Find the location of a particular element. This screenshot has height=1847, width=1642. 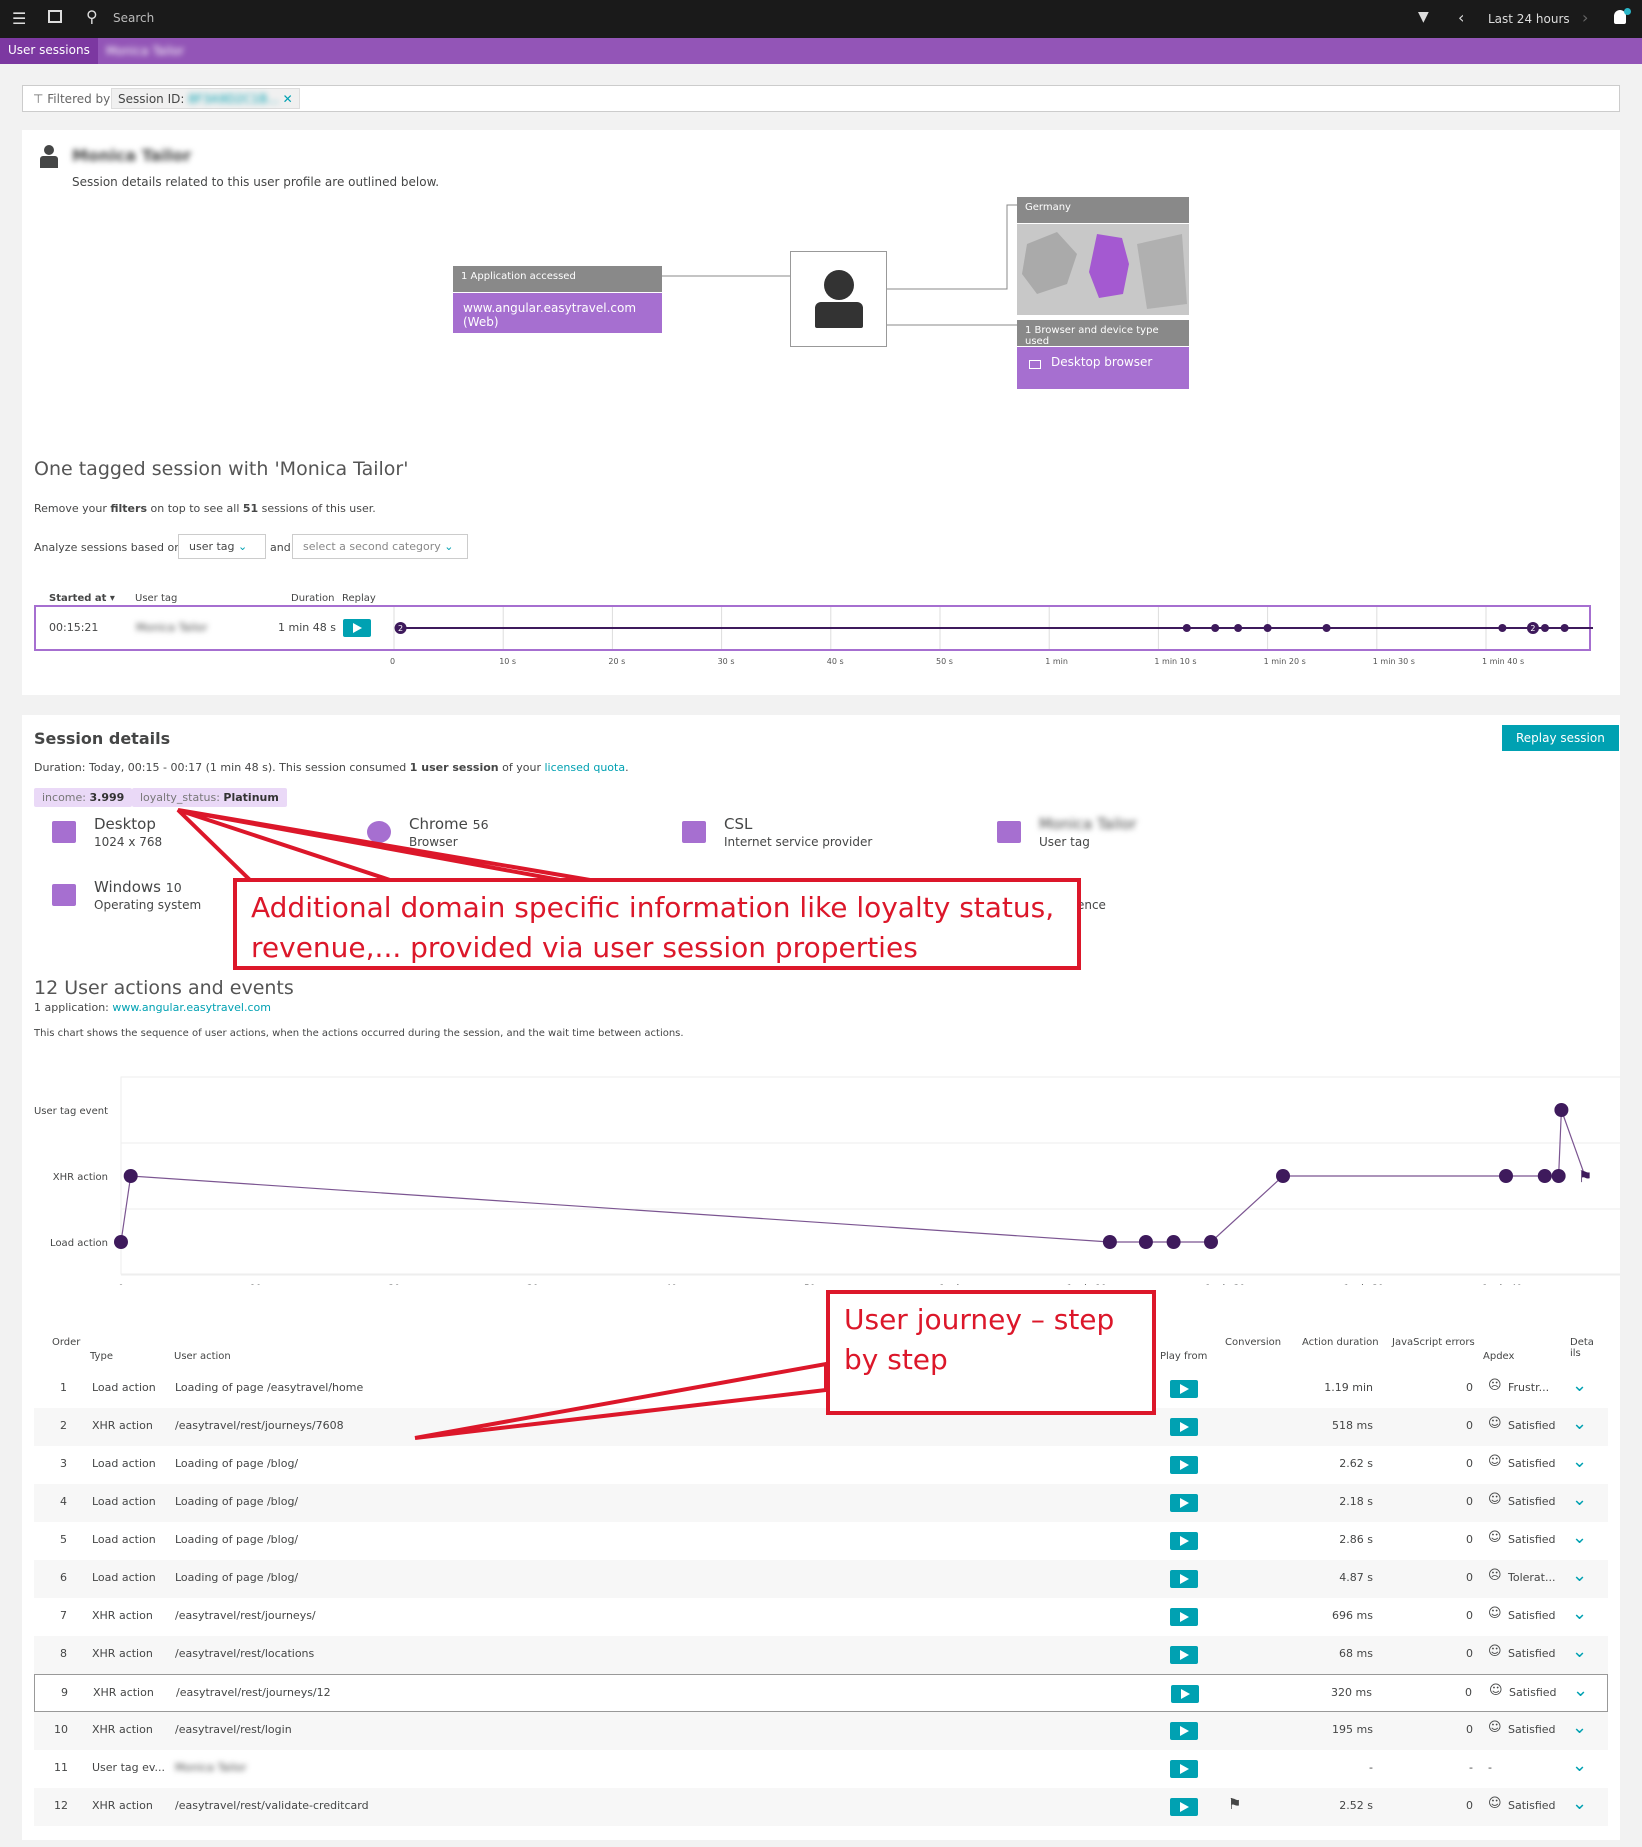

col-started-at: Started at ▾ is located at coordinates (82, 598).